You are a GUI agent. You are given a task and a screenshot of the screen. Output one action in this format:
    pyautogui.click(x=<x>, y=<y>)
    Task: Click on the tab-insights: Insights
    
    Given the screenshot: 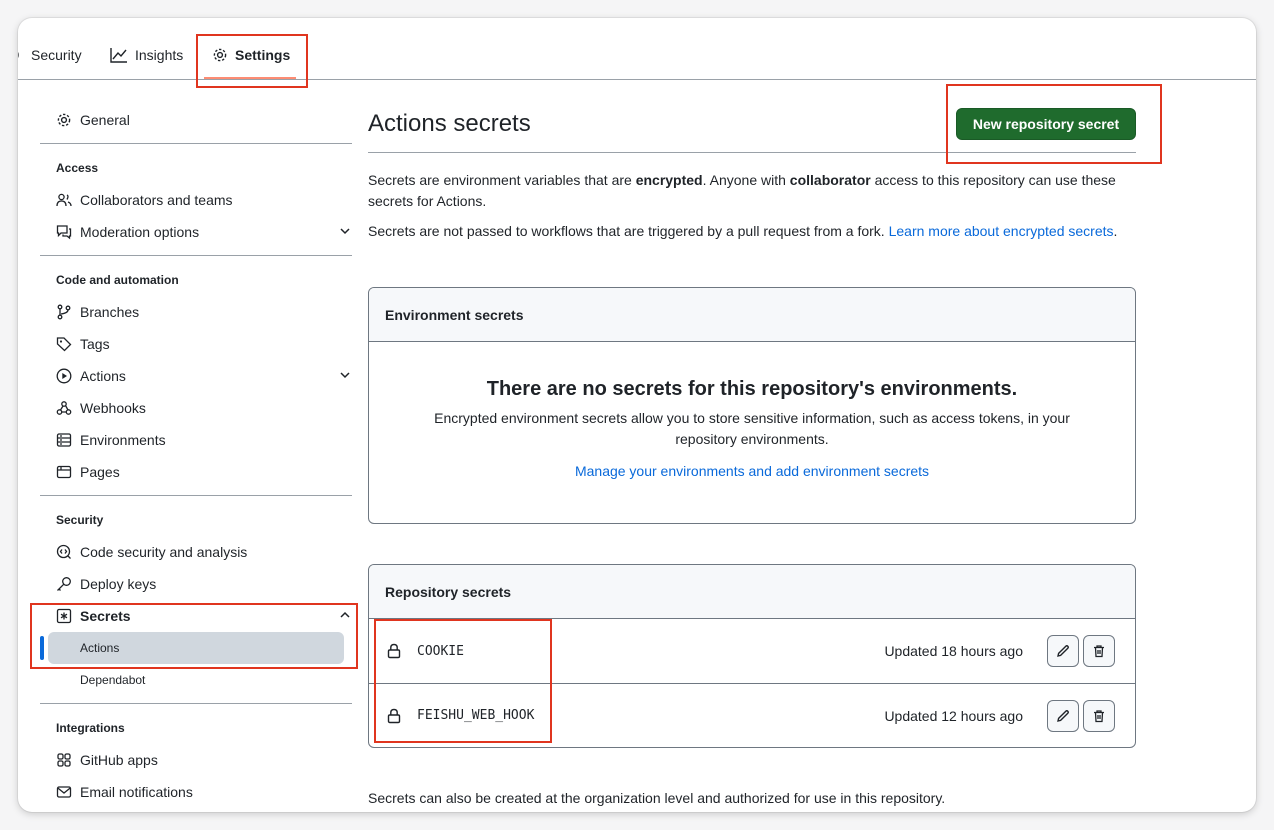 What is the action you would take?
    pyautogui.click(x=146, y=55)
    